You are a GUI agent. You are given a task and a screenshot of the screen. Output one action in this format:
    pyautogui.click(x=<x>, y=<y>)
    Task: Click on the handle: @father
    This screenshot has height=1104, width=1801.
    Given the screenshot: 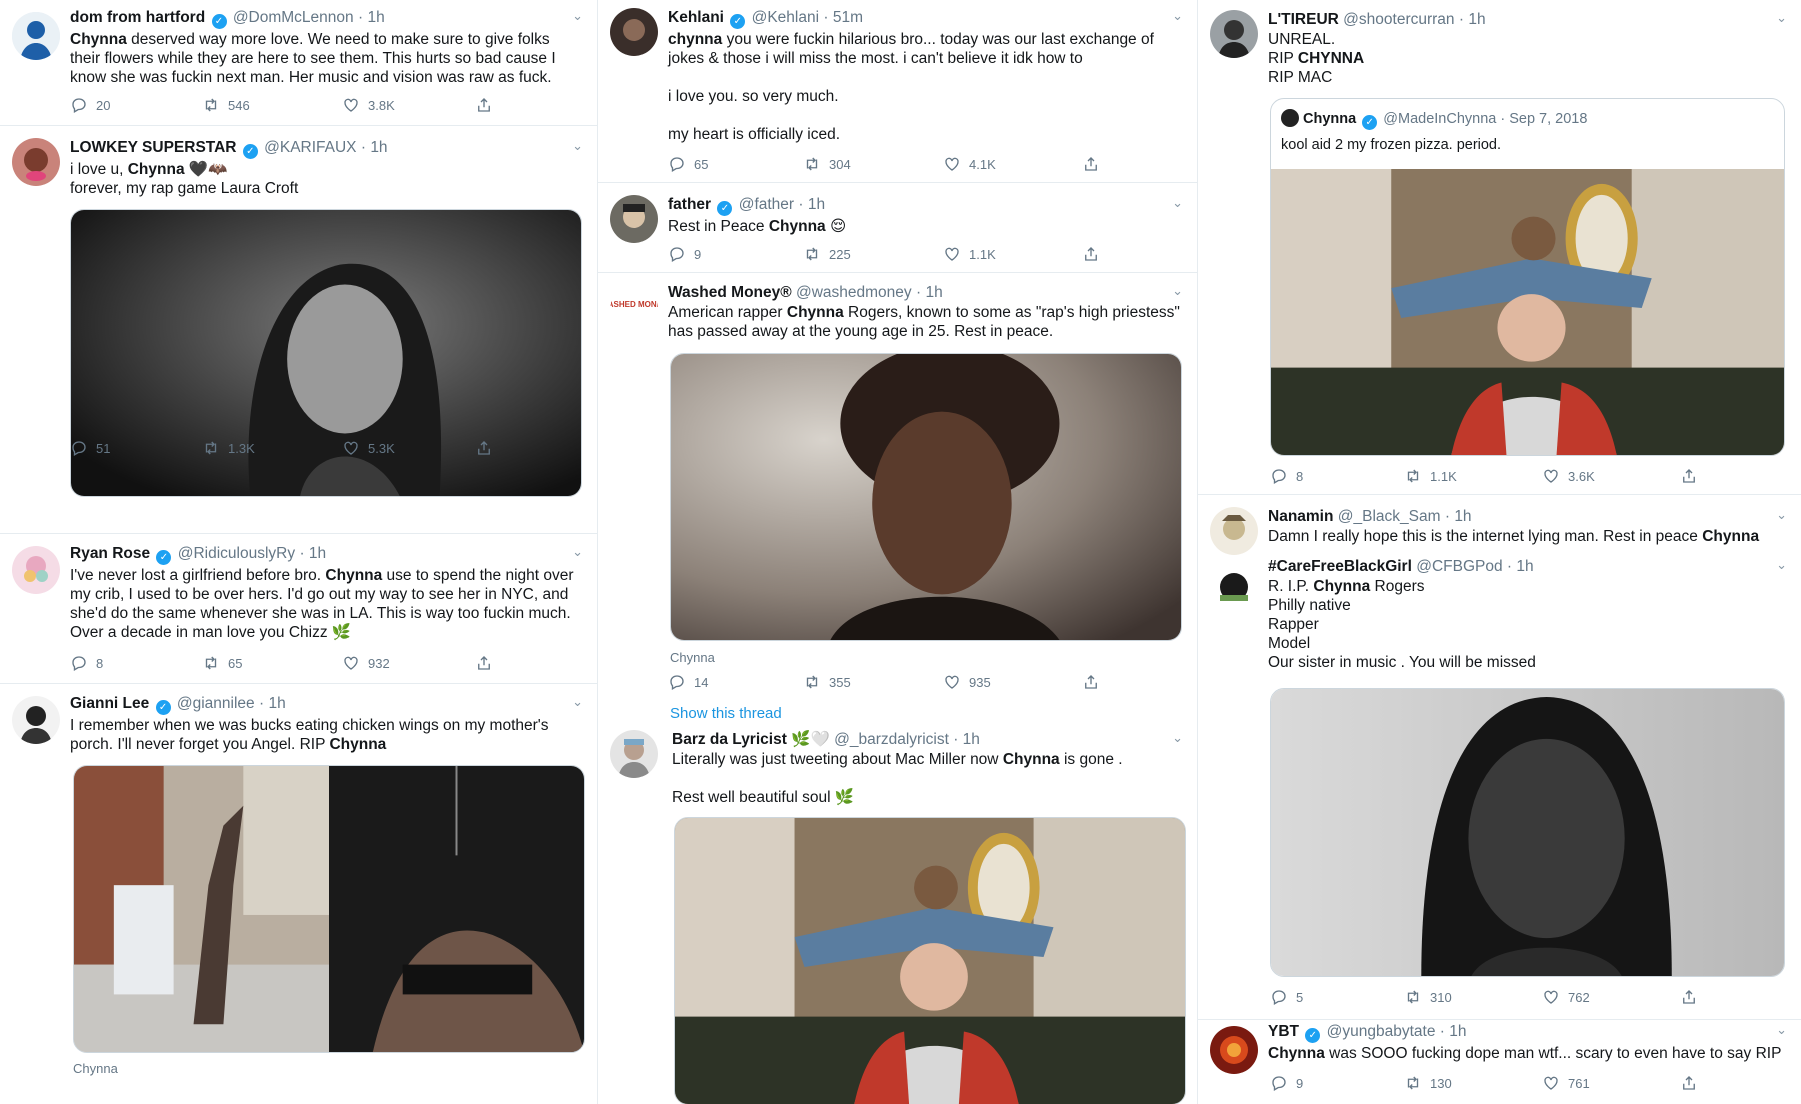 What is the action you would take?
    pyautogui.click(x=766, y=204)
    